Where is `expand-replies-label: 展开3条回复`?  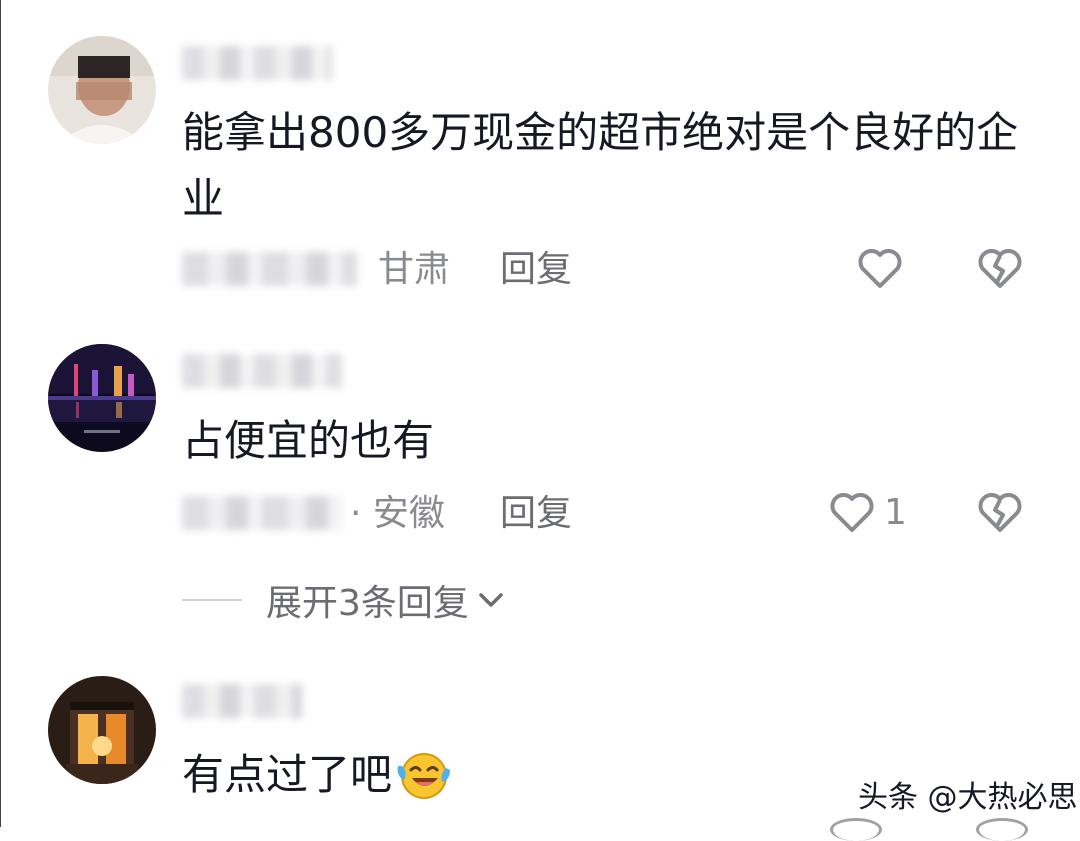 expand-replies-label: 展开3条回复 is located at coordinates (367, 603).